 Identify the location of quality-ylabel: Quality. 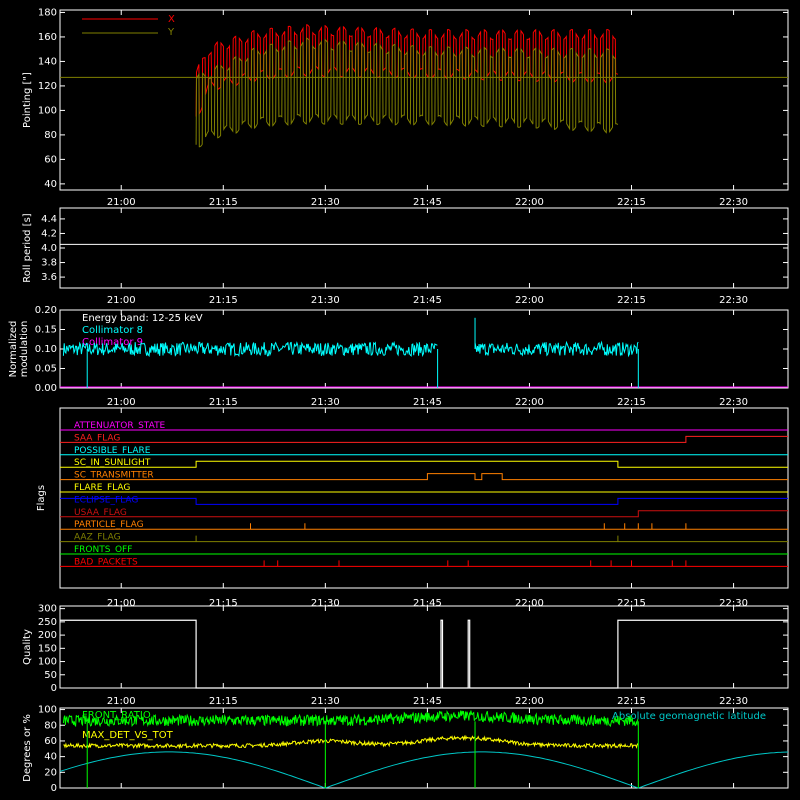
(27, 647).